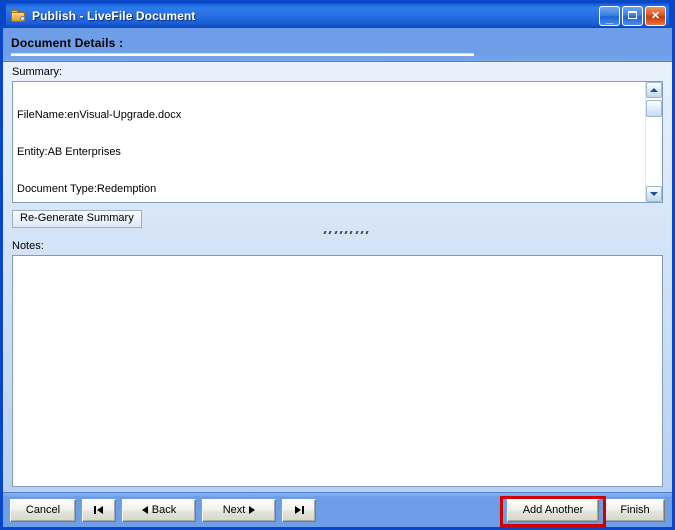  What do you see at coordinates (69, 152) in the screenshot?
I see `summary-line: Entity:AB Enterprises` at bounding box center [69, 152].